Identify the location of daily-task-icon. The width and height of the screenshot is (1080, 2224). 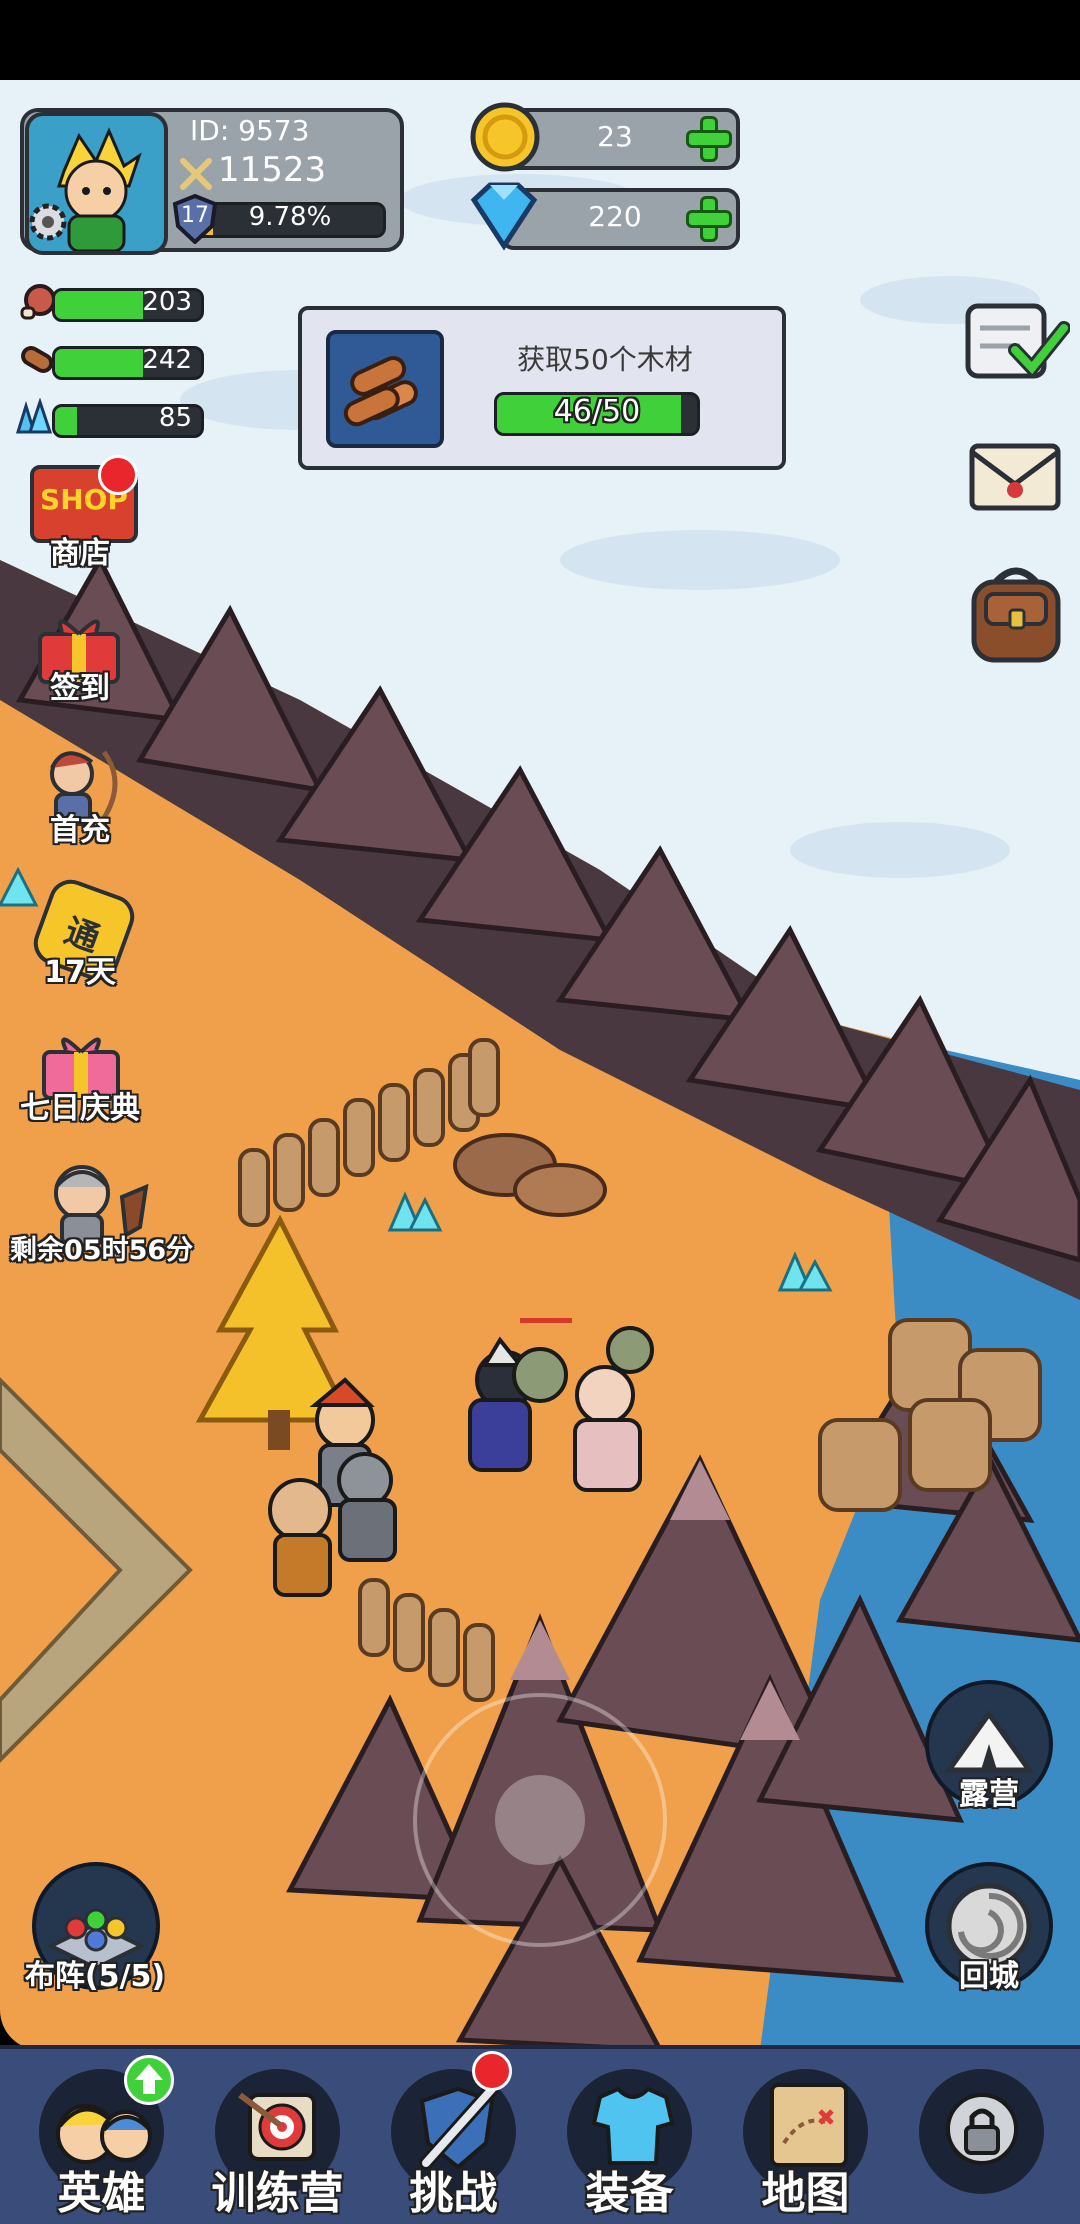
(1015, 338).